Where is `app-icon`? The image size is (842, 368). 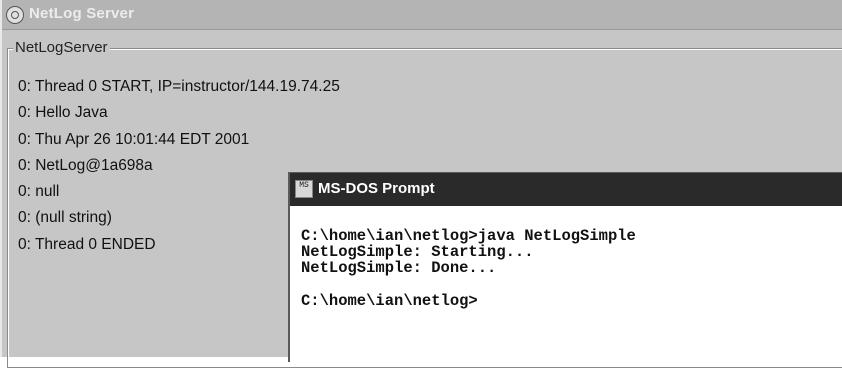 app-icon is located at coordinates (15, 15).